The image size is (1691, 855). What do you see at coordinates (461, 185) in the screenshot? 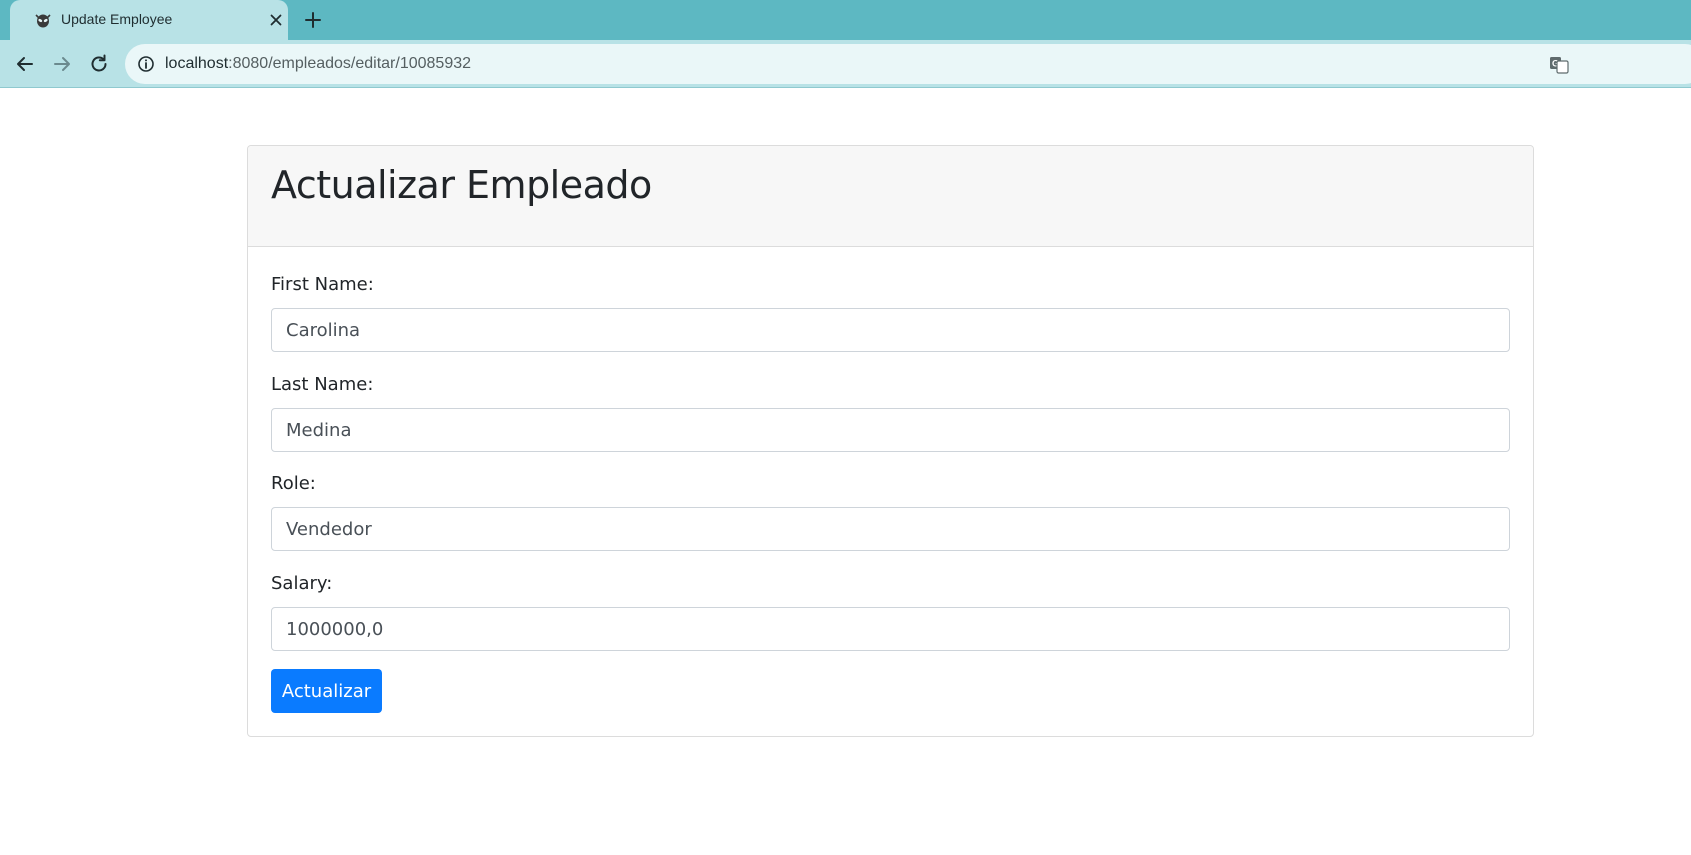
I see `page-title: Actualizar Empleado` at bounding box center [461, 185].